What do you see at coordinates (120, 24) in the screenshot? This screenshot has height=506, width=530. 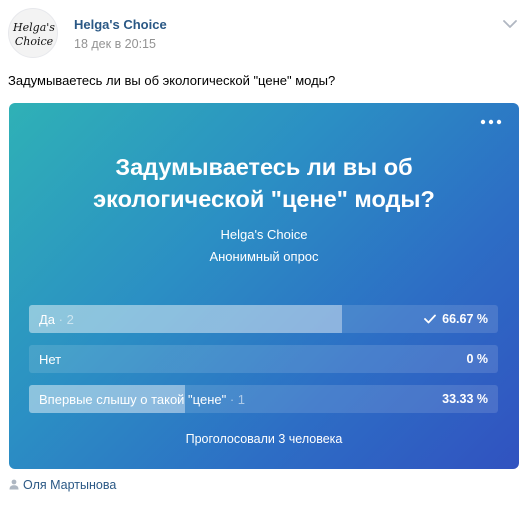 I see `author-name: Helga's Choice` at bounding box center [120, 24].